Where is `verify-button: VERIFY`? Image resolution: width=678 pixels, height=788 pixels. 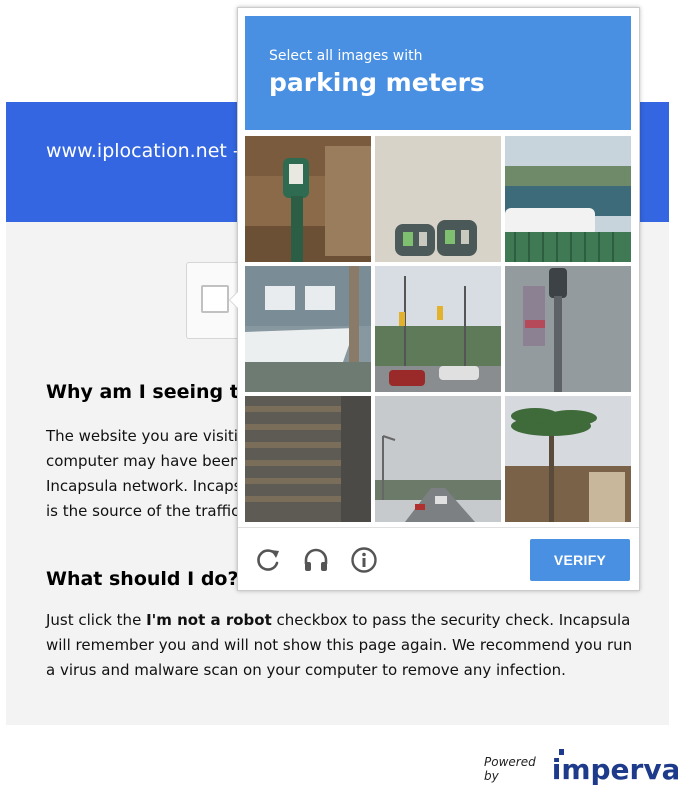 verify-button: VERIFY is located at coordinates (580, 560).